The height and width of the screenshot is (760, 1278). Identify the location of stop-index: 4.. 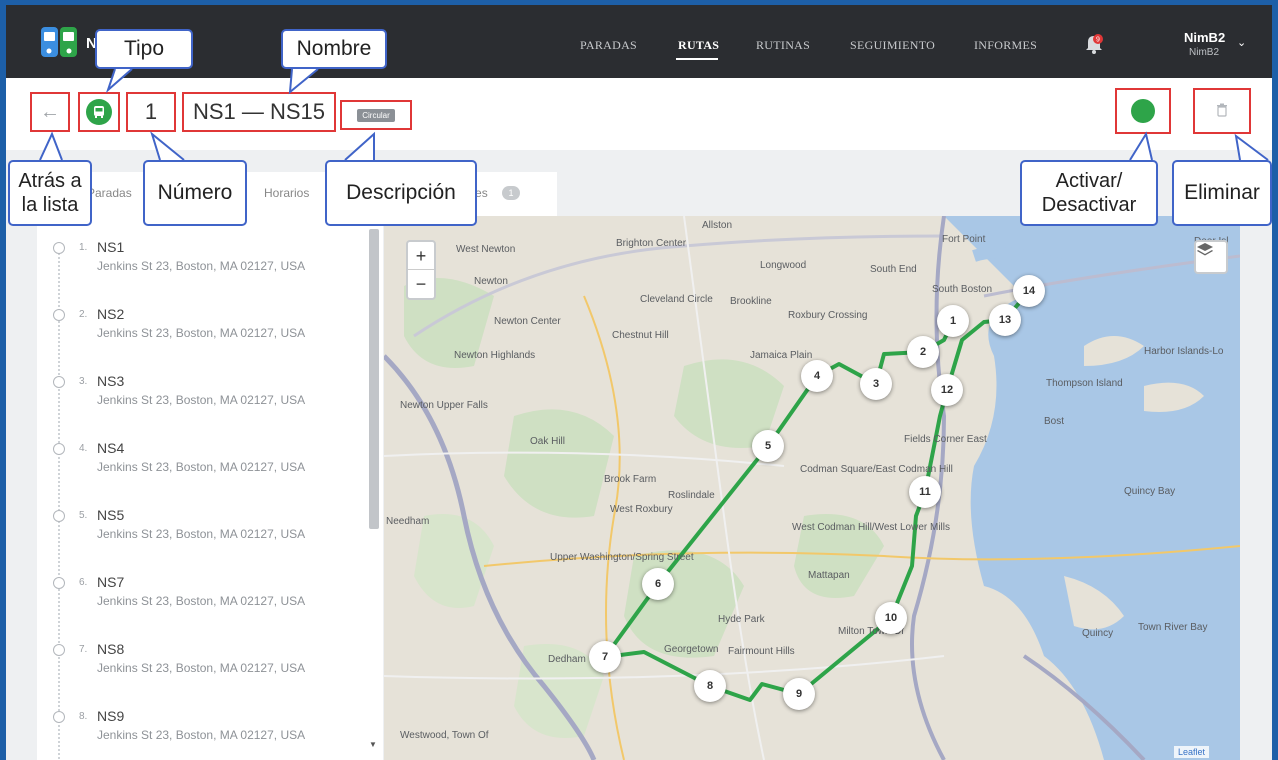
(83, 448).